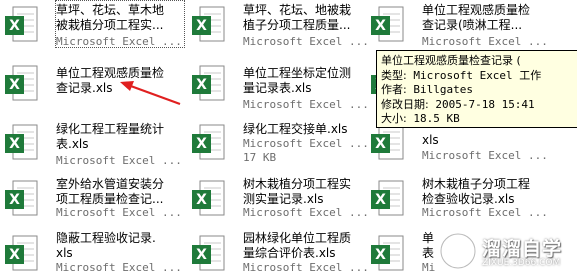 This screenshot has height=279, width=577. What do you see at coordinates (405, 104) in the screenshot?
I see `tooltip-modified-label: 修改日期:` at bounding box center [405, 104].